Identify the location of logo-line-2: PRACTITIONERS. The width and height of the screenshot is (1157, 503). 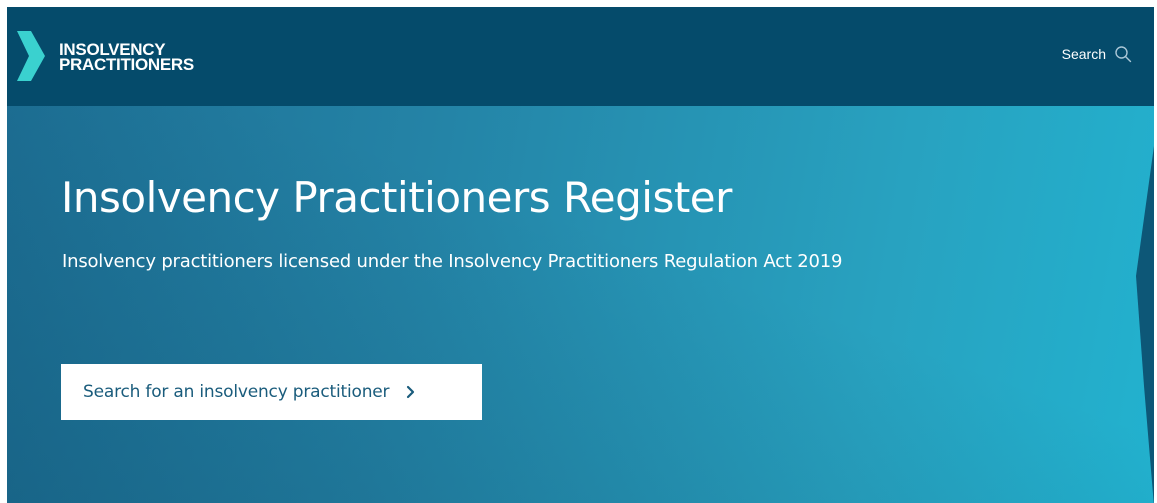
(126, 64).